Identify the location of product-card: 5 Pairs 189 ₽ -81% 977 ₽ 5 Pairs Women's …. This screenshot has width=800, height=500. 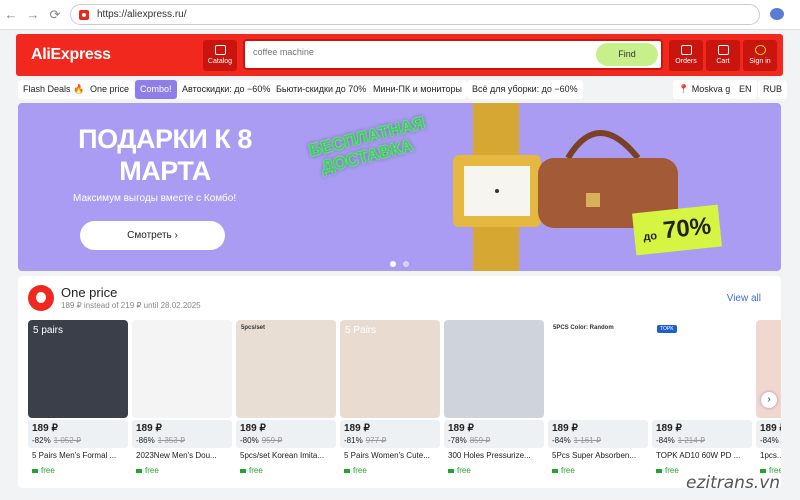
(390, 403).